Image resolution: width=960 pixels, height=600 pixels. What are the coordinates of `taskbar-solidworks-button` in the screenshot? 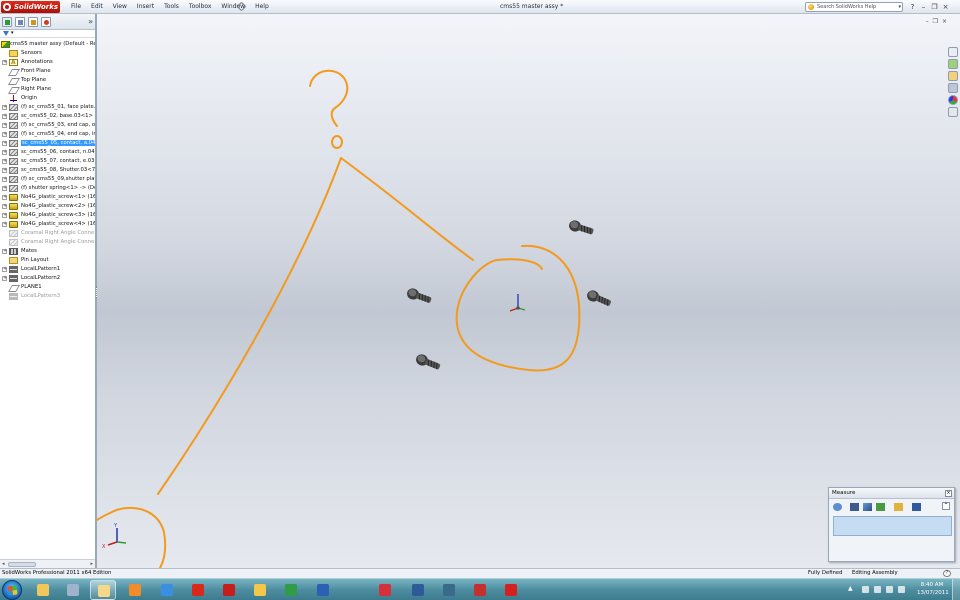 It's located at (198, 590).